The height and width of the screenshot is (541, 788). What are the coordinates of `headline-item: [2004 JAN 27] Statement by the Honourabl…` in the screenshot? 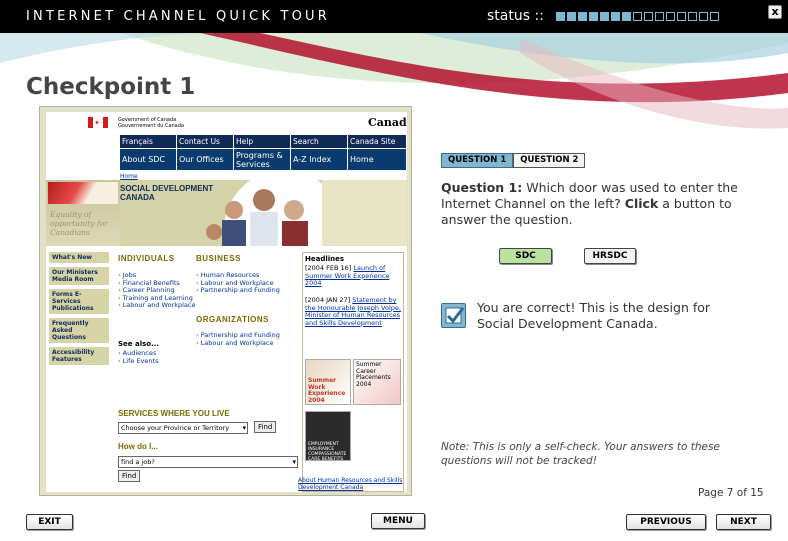 It's located at (353, 311).